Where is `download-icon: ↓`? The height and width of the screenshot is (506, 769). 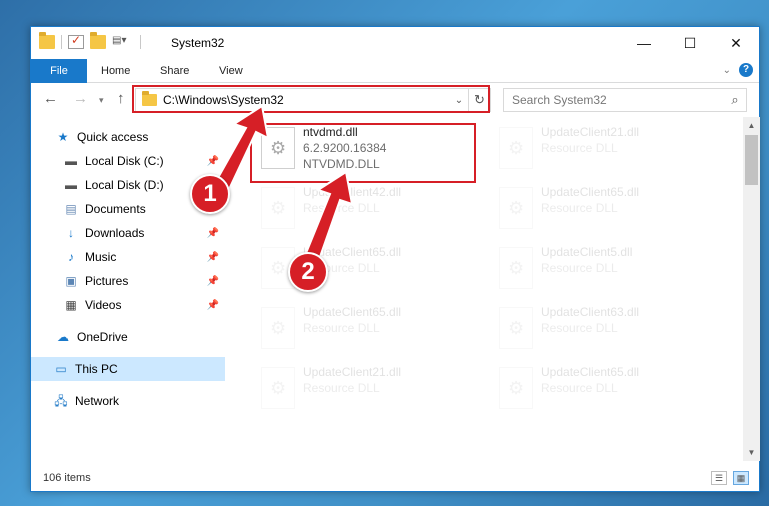 download-icon: ↓ is located at coordinates (71, 233).